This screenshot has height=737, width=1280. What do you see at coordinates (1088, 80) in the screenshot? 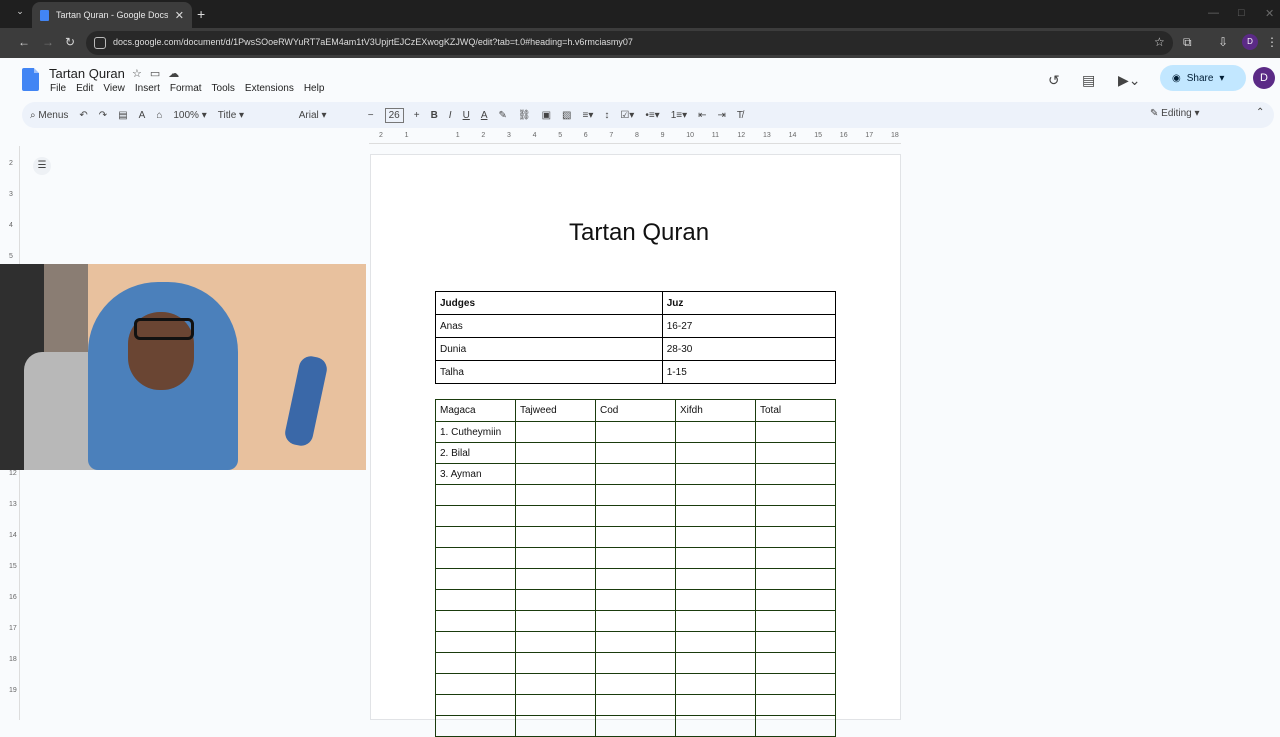
I see `comments-icon: ▤` at bounding box center [1088, 80].